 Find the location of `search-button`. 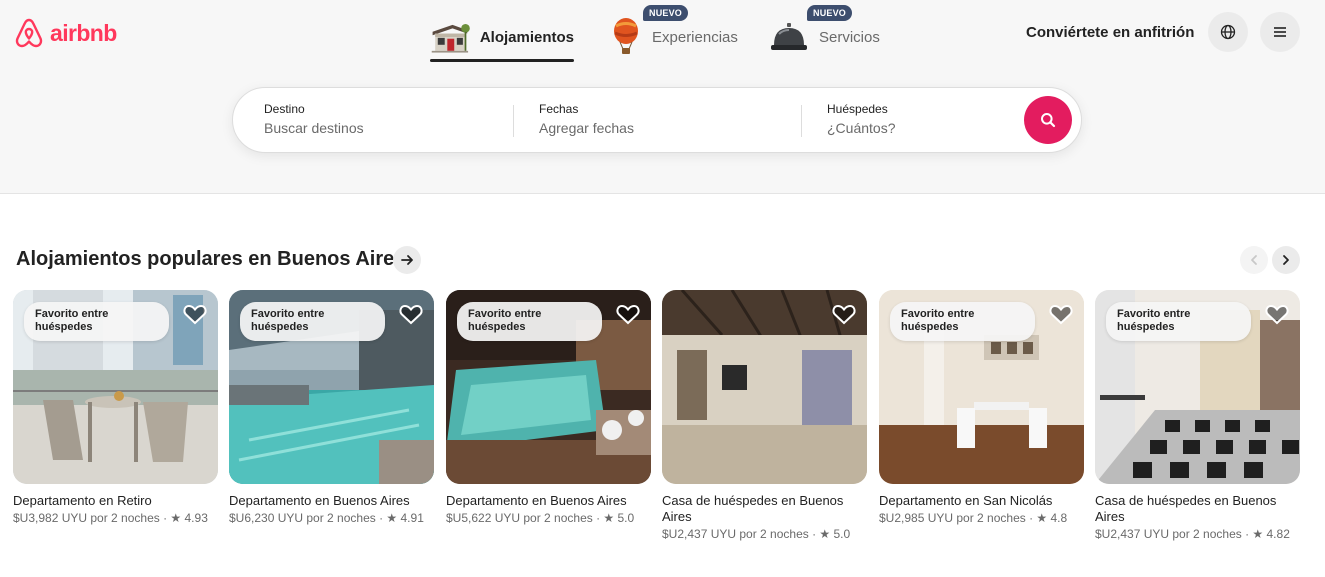

search-button is located at coordinates (1048, 120).